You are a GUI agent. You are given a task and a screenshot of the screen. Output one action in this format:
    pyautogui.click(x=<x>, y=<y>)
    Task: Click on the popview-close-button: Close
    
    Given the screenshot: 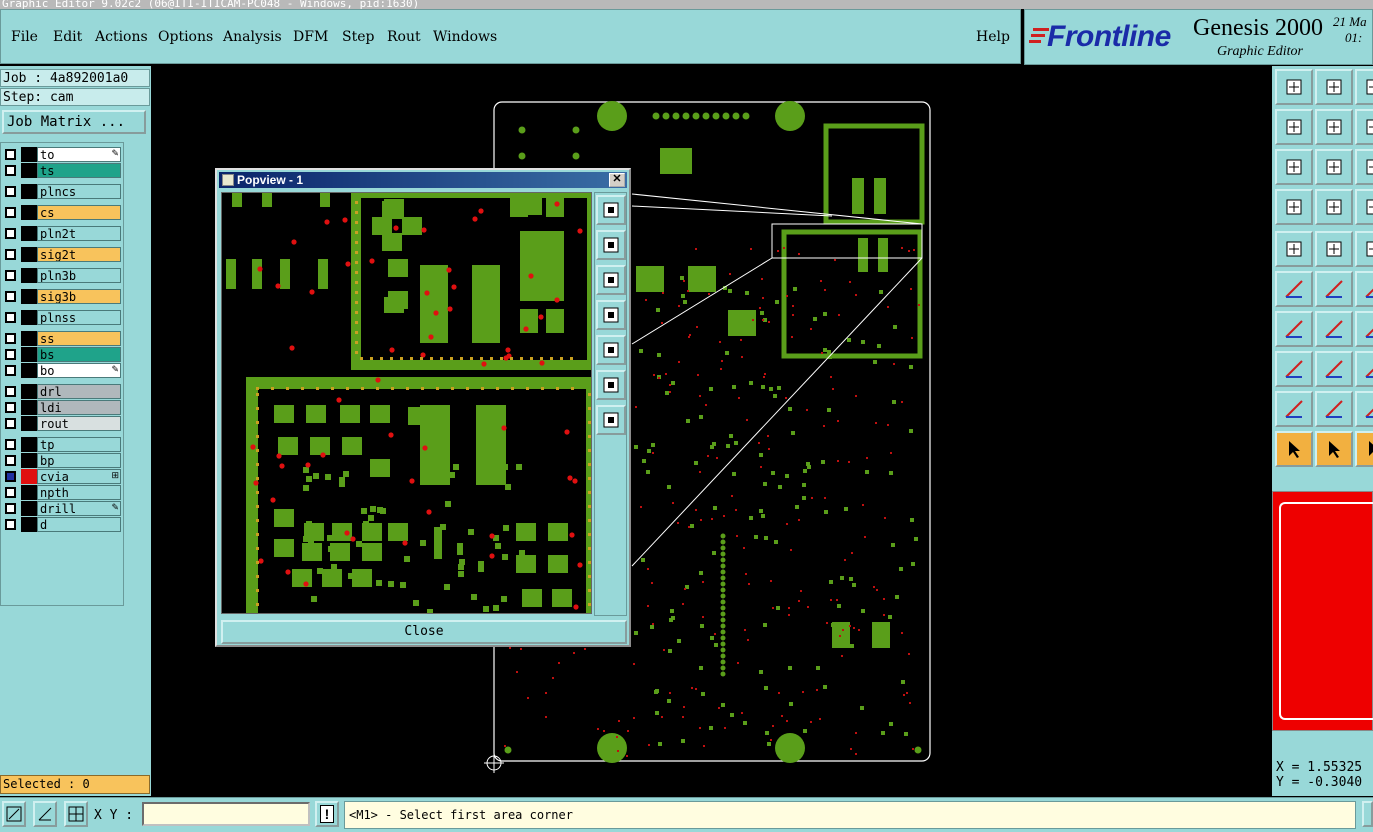 What is the action you would take?
    pyautogui.click(x=424, y=632)
    